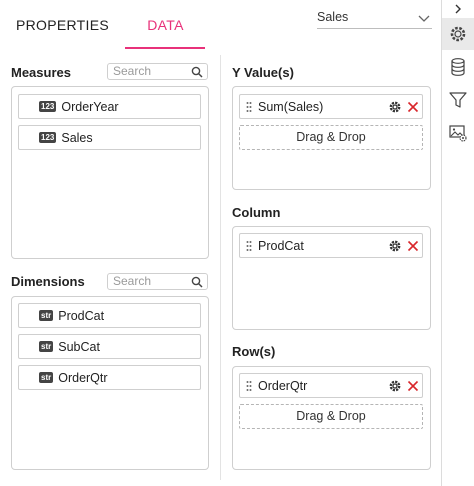 This screenshot has width=474, height=486. I want to click on chevron-right-icon, so click(458, 8).